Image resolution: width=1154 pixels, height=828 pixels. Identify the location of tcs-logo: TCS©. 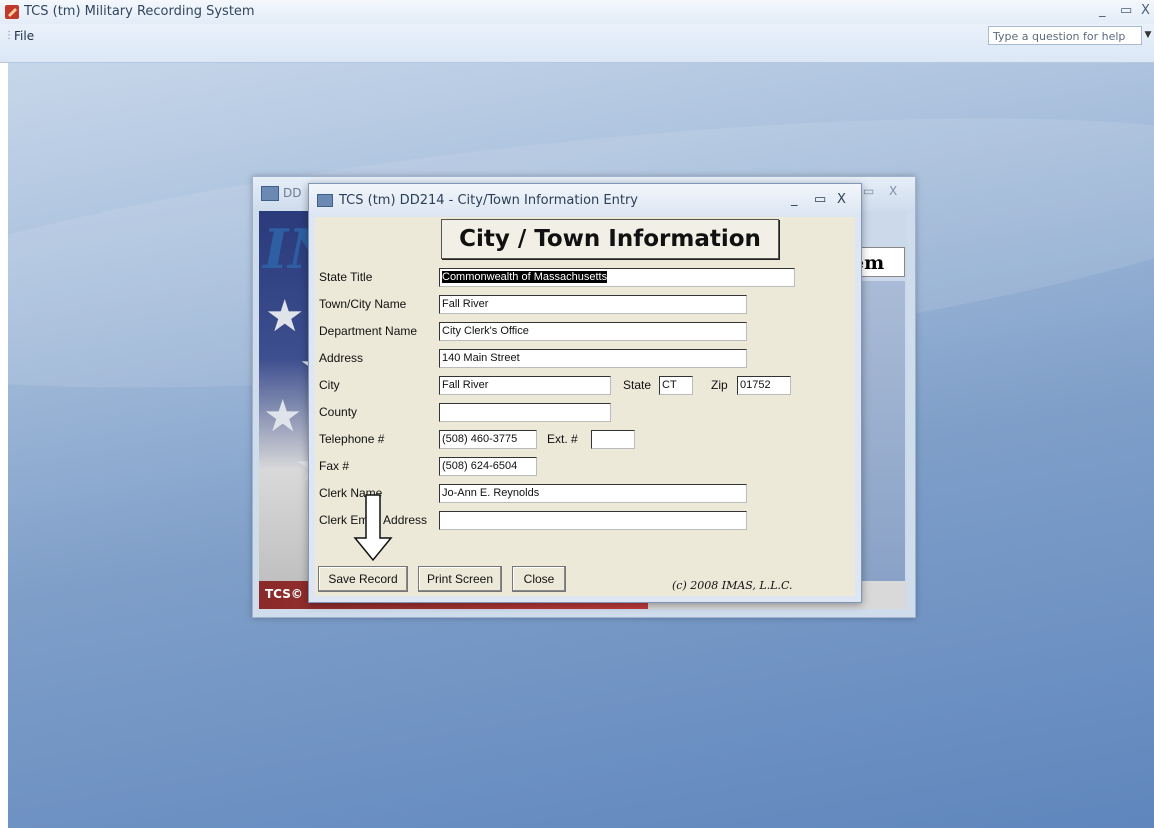
(284, 594).